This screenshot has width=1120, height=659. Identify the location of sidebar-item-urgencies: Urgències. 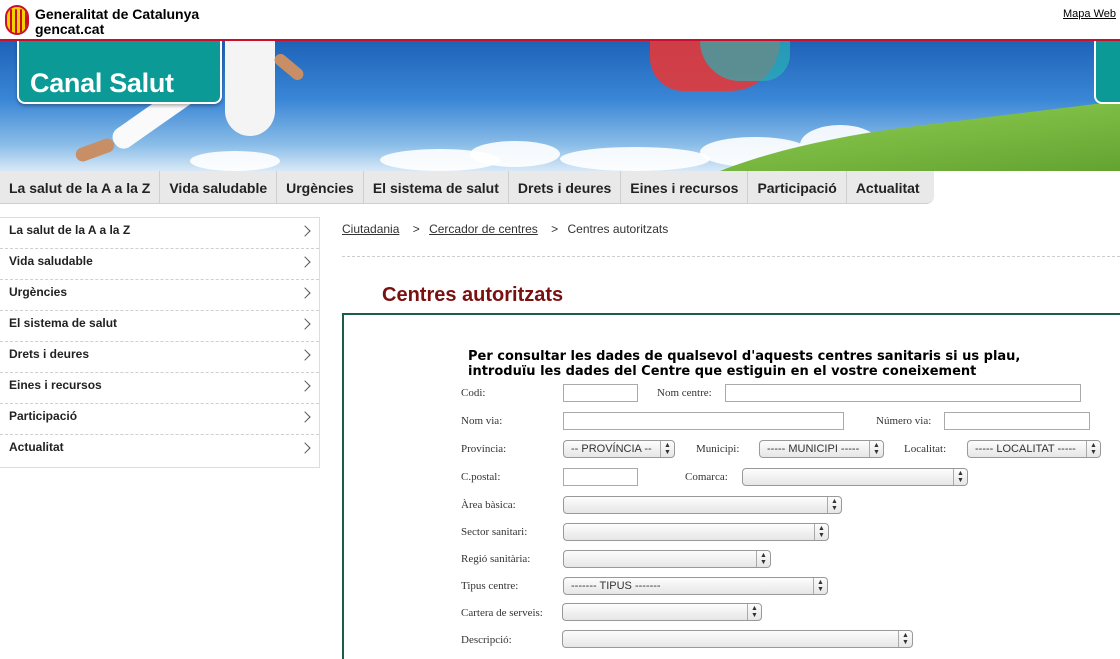
(159, 295).